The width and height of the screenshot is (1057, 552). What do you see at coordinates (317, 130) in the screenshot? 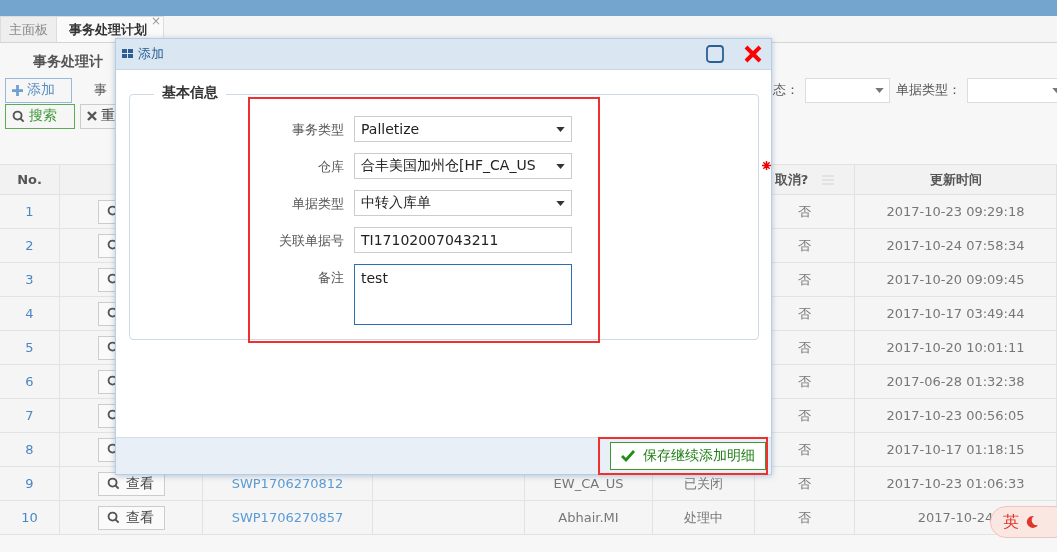
I see `field-label: 事务类型` at bounding box center [317, 130].